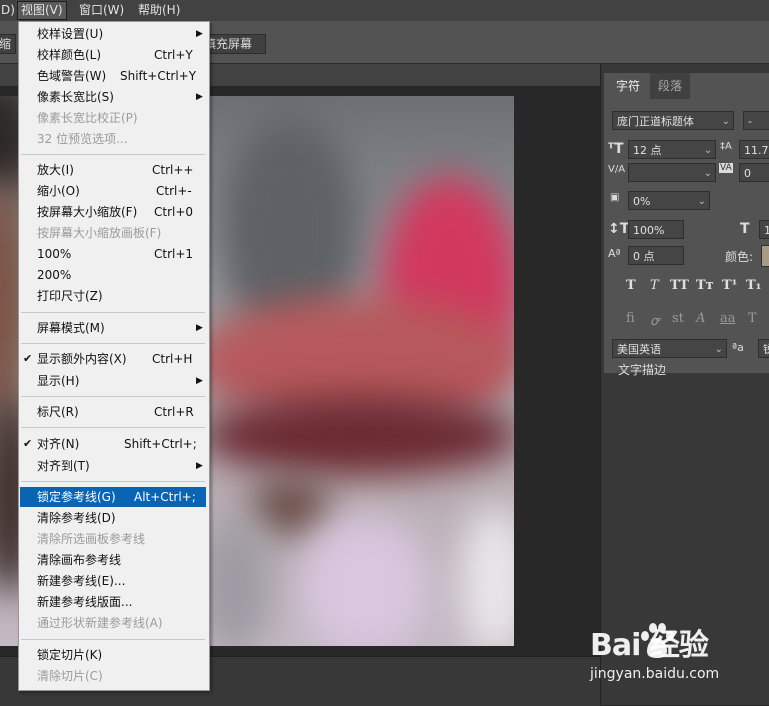  I want to click on horizontal-scale-icon: T, so click(745, 229).